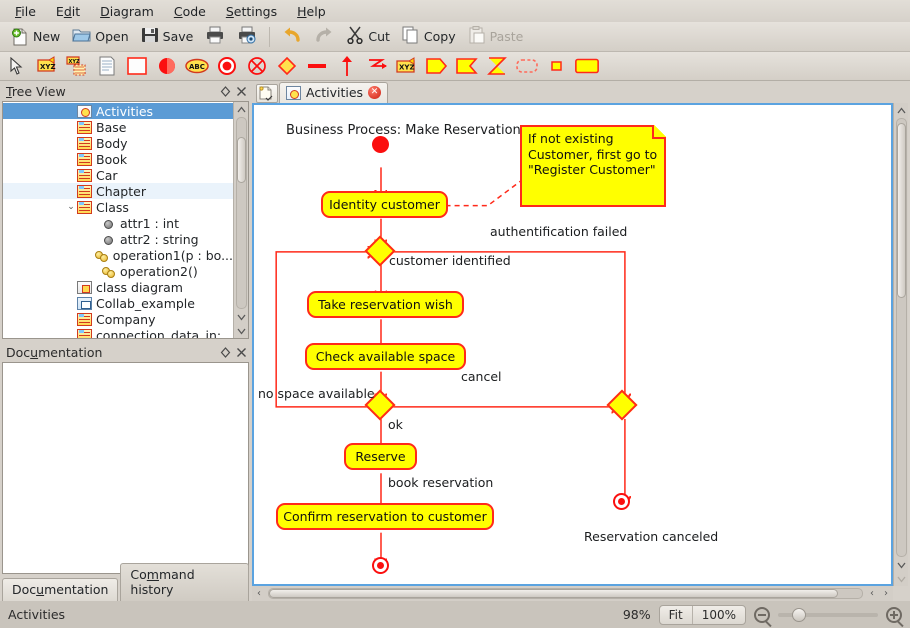 The image size is (910, 628). I want to click on menu-item-edit: Edit, so click(68, 11).